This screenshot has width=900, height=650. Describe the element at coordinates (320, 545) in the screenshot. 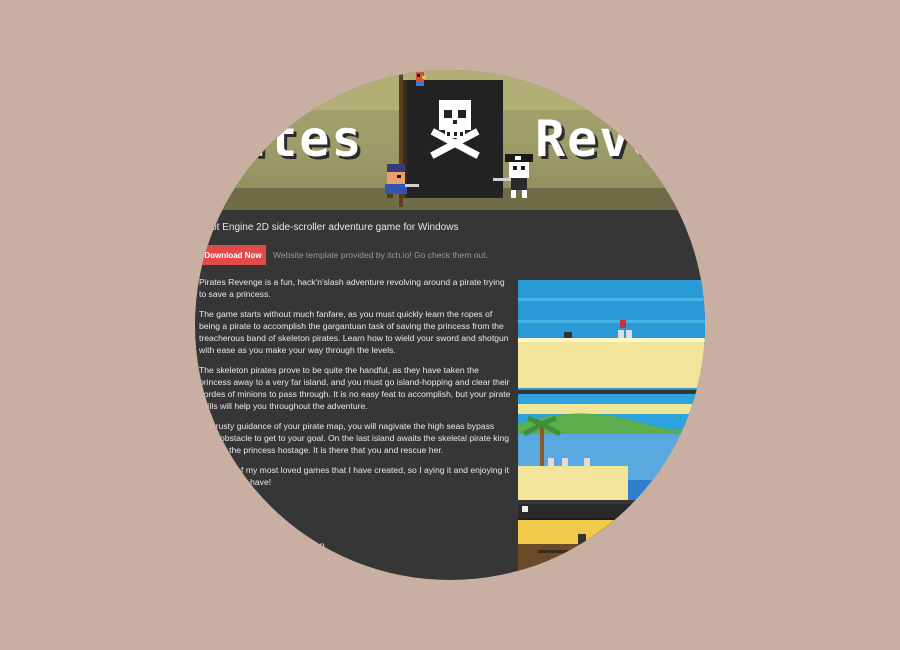

I see `text-fragment: ap` at that location.